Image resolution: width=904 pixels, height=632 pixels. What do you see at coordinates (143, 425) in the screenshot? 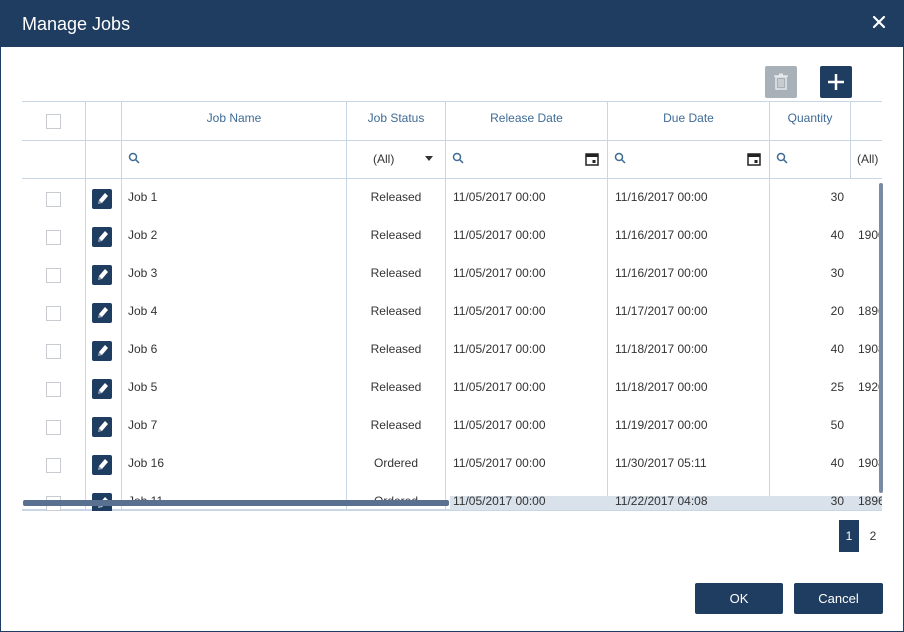
I see `job-name-cell: Job 7` at bounding box center [143, 425].